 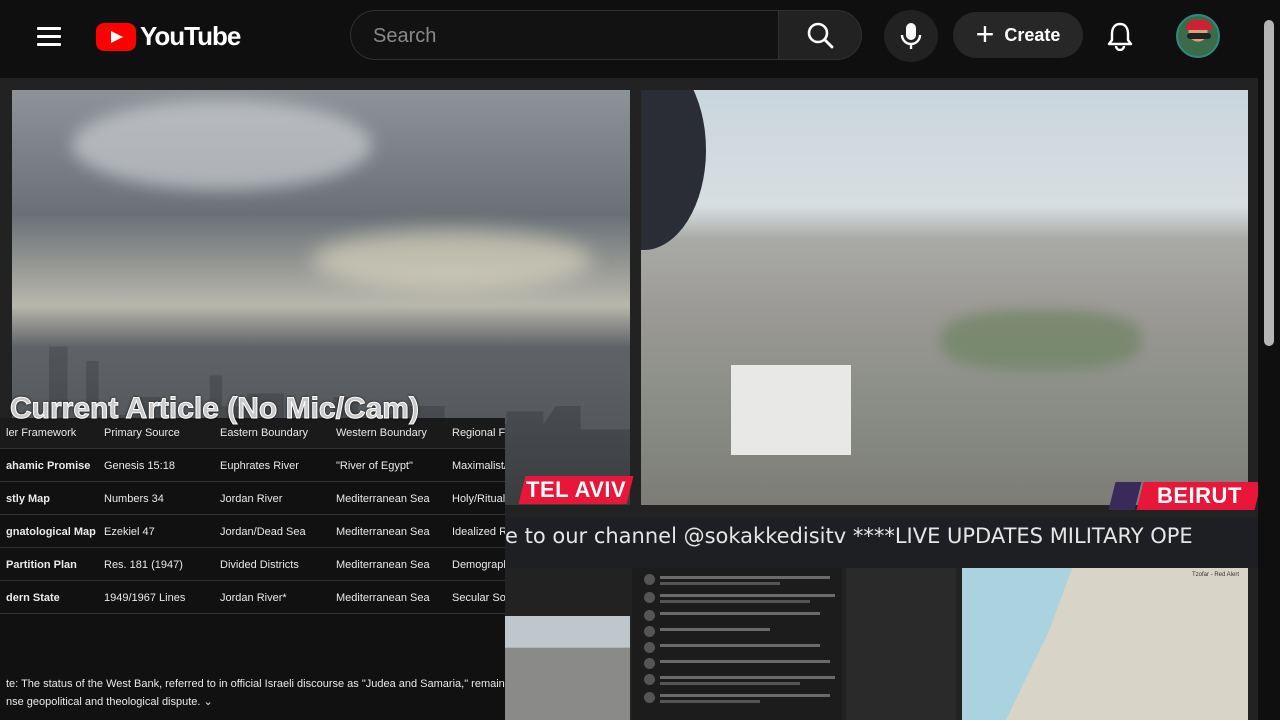 I want to click on youtube-play-icon, so click(x=116, y=36).